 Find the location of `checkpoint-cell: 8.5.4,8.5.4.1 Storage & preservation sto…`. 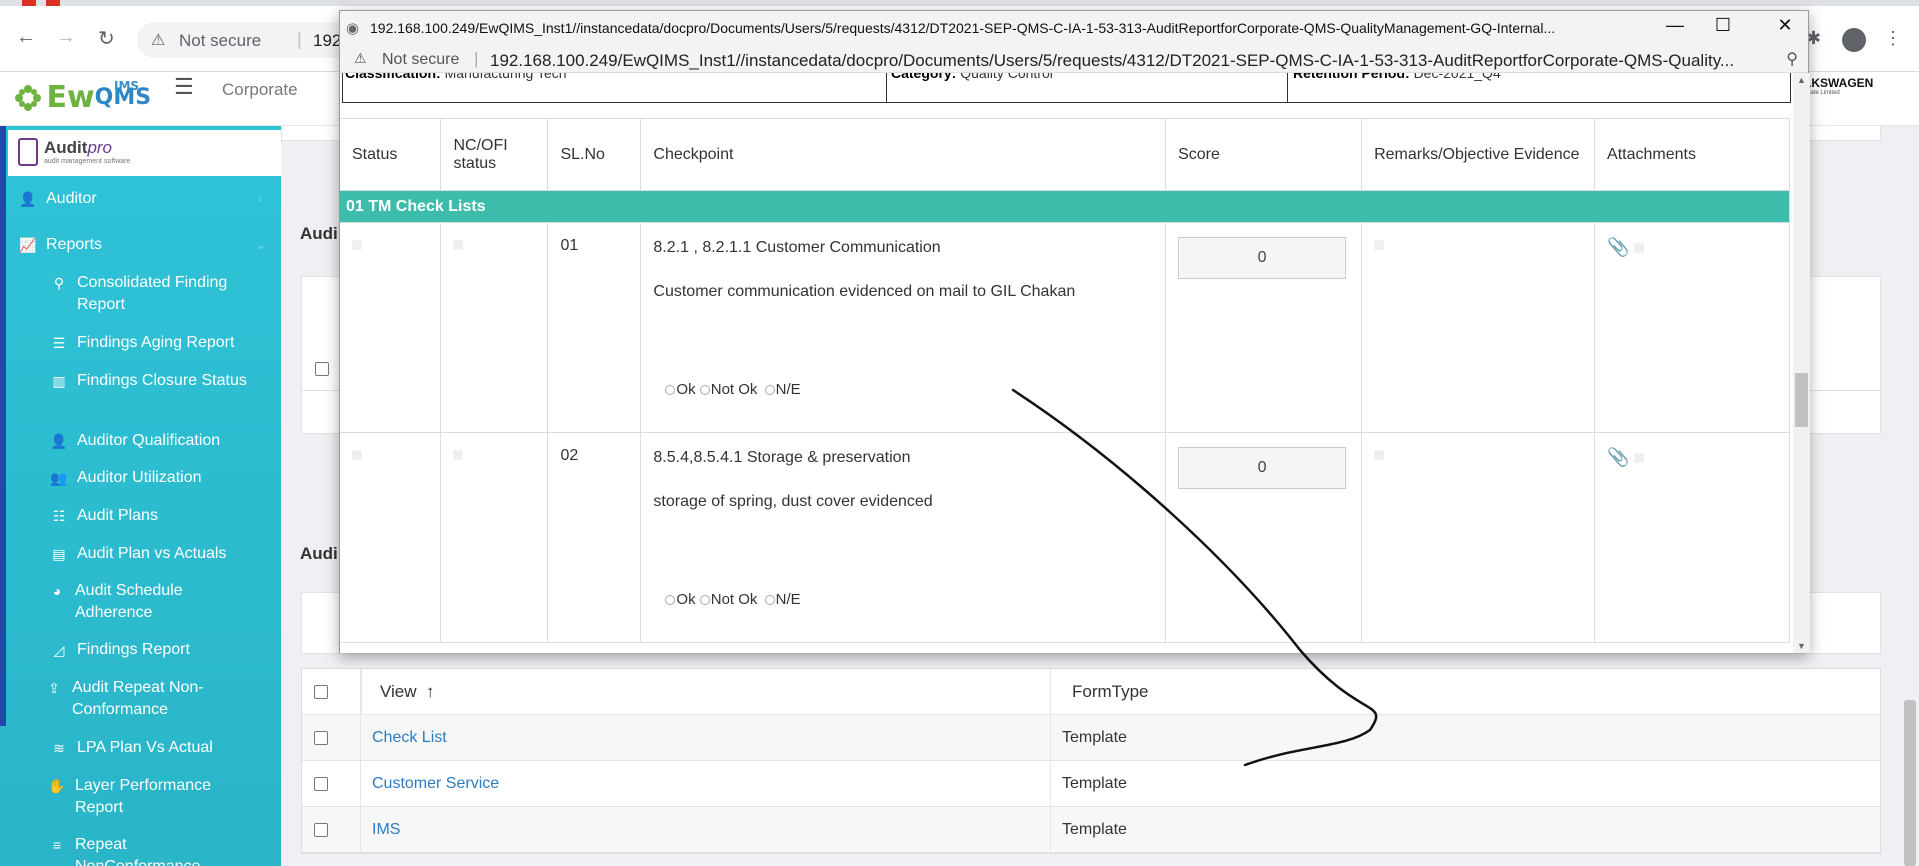

checkpoint-cell: 8.5.4,8.5.4.1 Storage & preservation sto… is located at coordinates (903, 537).